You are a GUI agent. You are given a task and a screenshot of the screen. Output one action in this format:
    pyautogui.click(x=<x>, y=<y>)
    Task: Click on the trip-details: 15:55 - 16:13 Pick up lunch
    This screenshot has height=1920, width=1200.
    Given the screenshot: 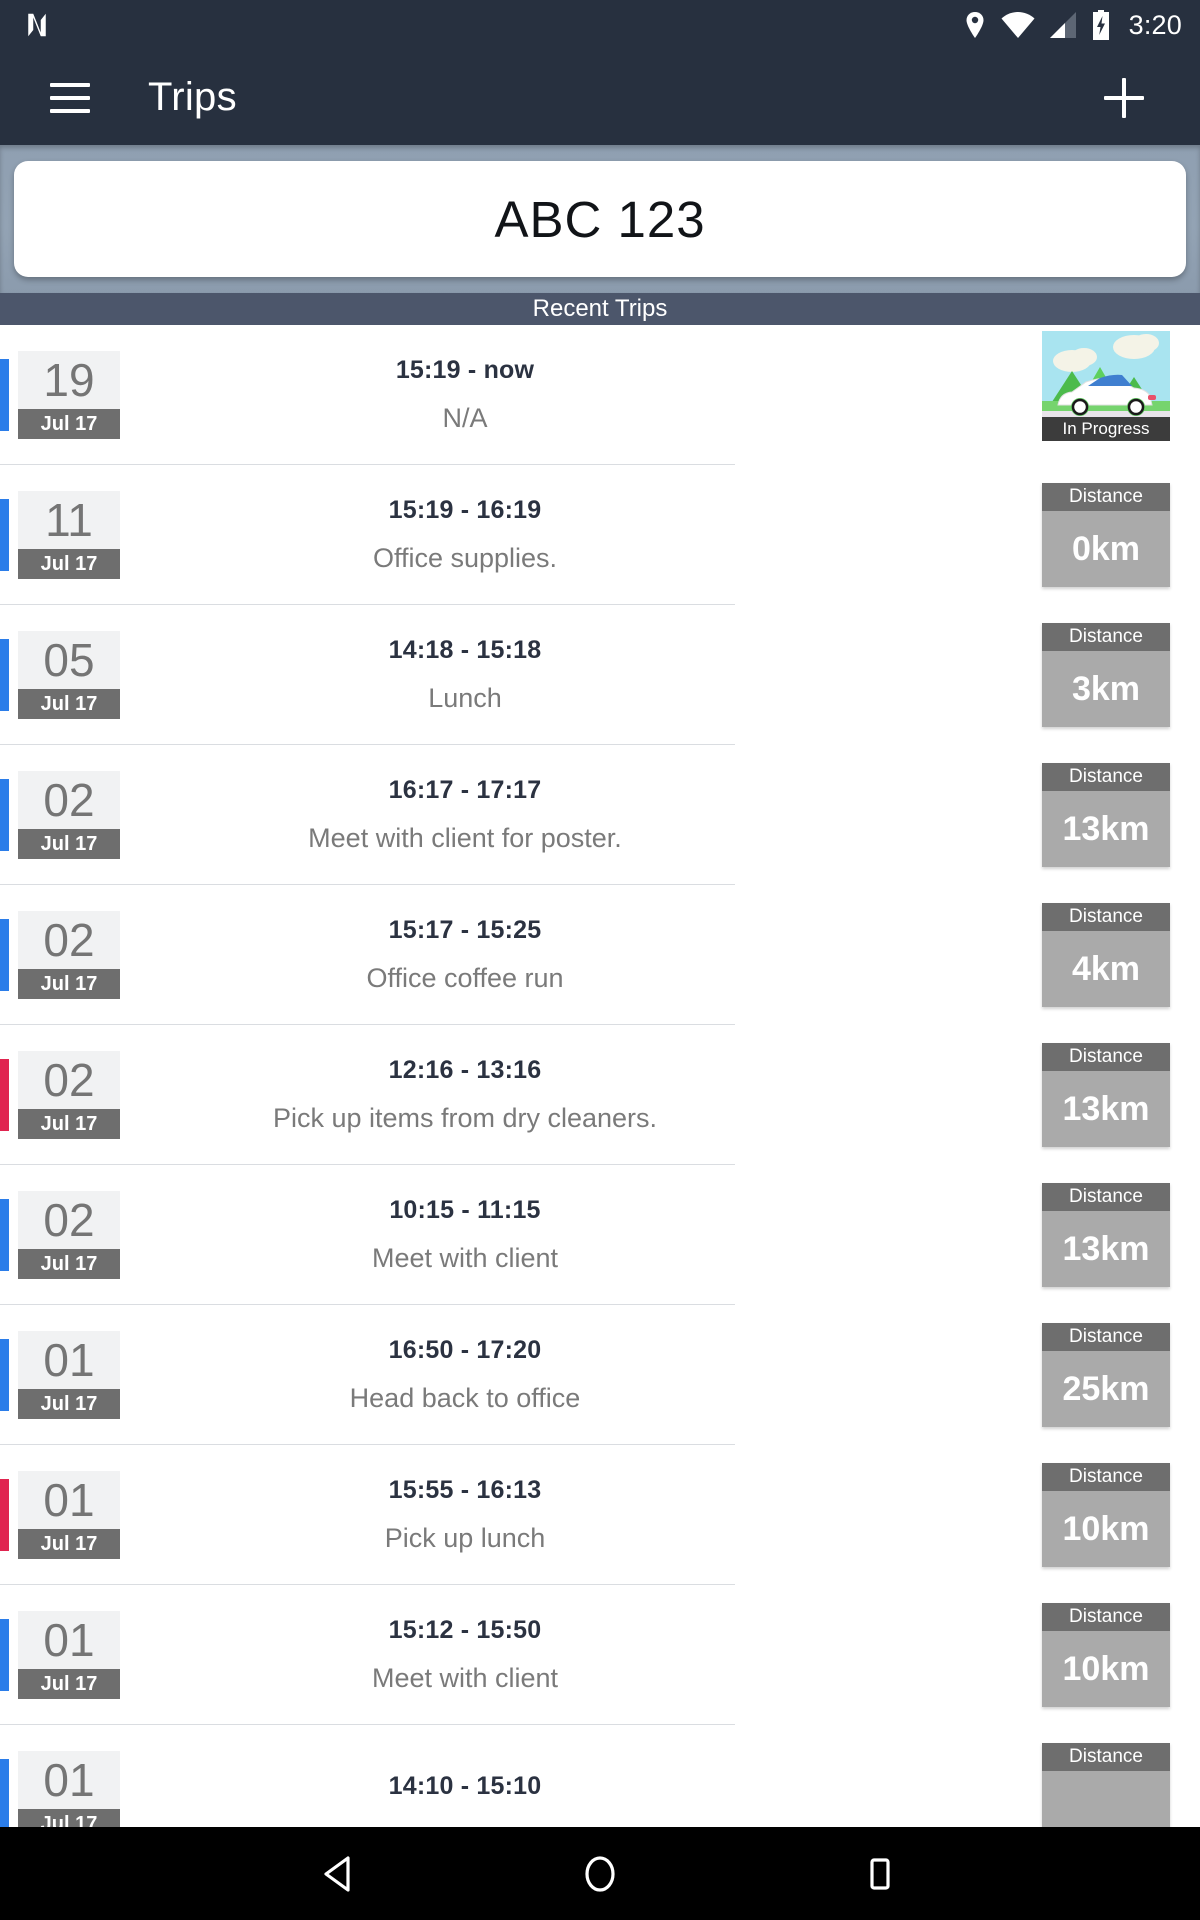 What is the action you would take?
    pyautogui.click(x=465, y=1515)
    